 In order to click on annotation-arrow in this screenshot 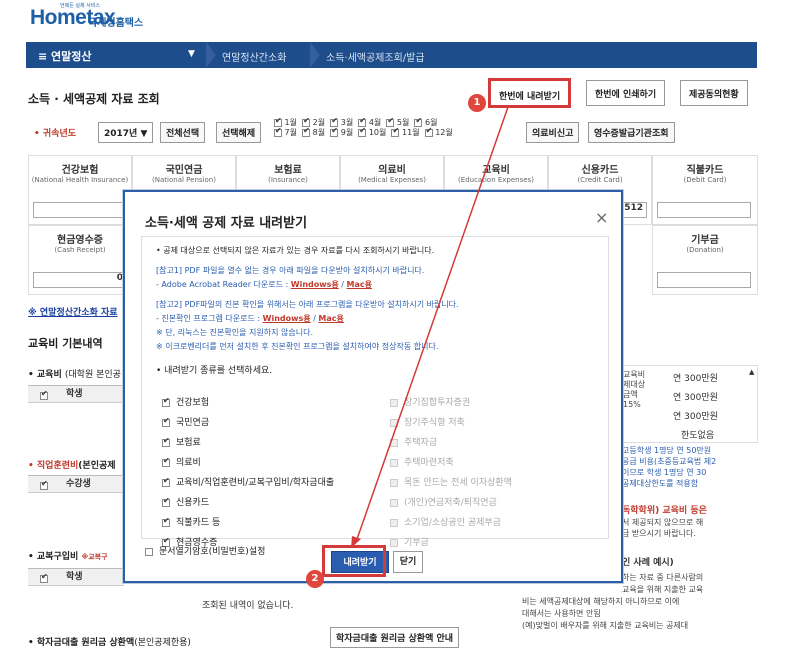, I will do `click(430, 327)`.